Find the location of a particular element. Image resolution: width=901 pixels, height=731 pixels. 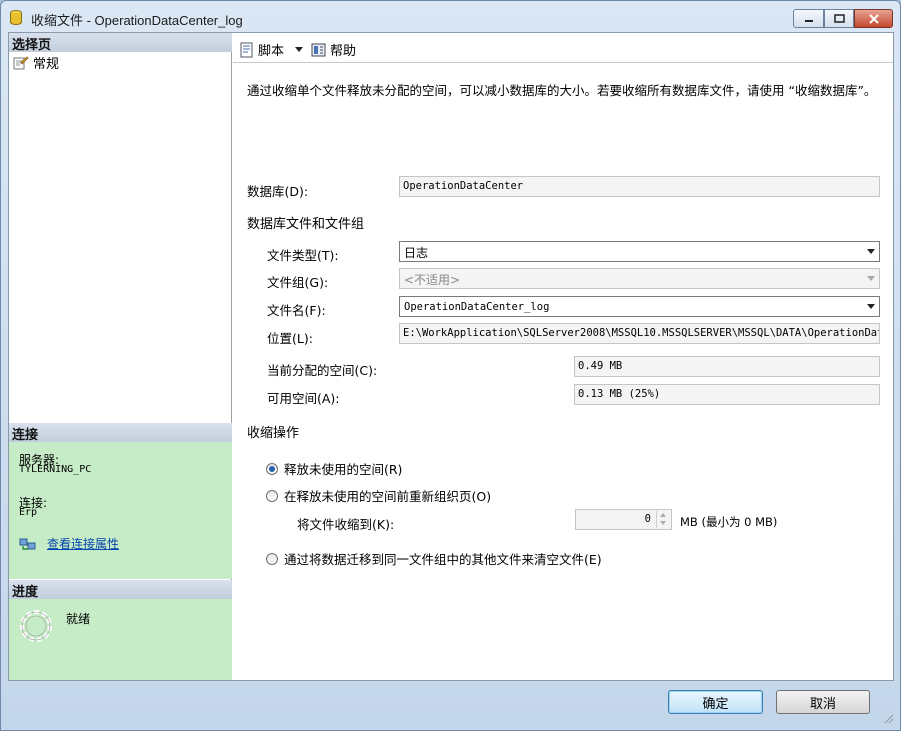

radio-reorganize-pages: 在释放未使用的空间前重新组织页(O) is located at coordinates (378, 495).